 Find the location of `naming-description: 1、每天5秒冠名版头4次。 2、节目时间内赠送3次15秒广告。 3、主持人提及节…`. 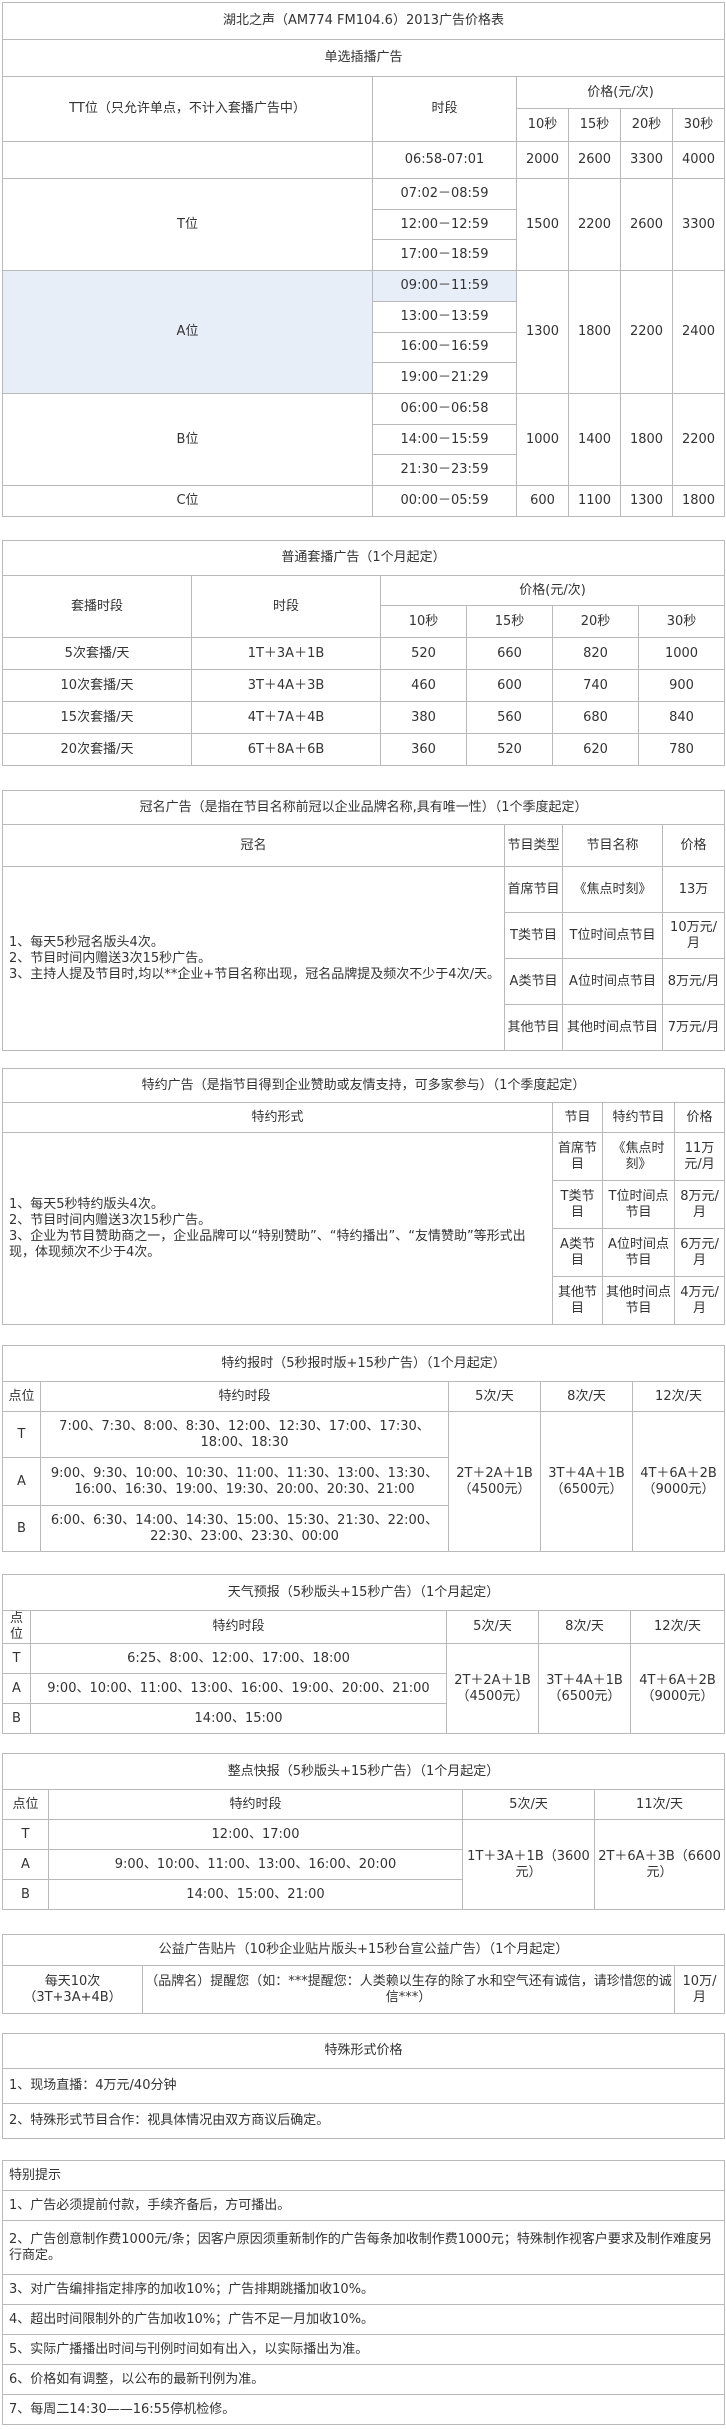

naming-description: 1、每天5秒冠名版头4次。 2、节目时间内赠送3次15秒广告。 3、主持人提及节… is located at coordinates (253, 958).